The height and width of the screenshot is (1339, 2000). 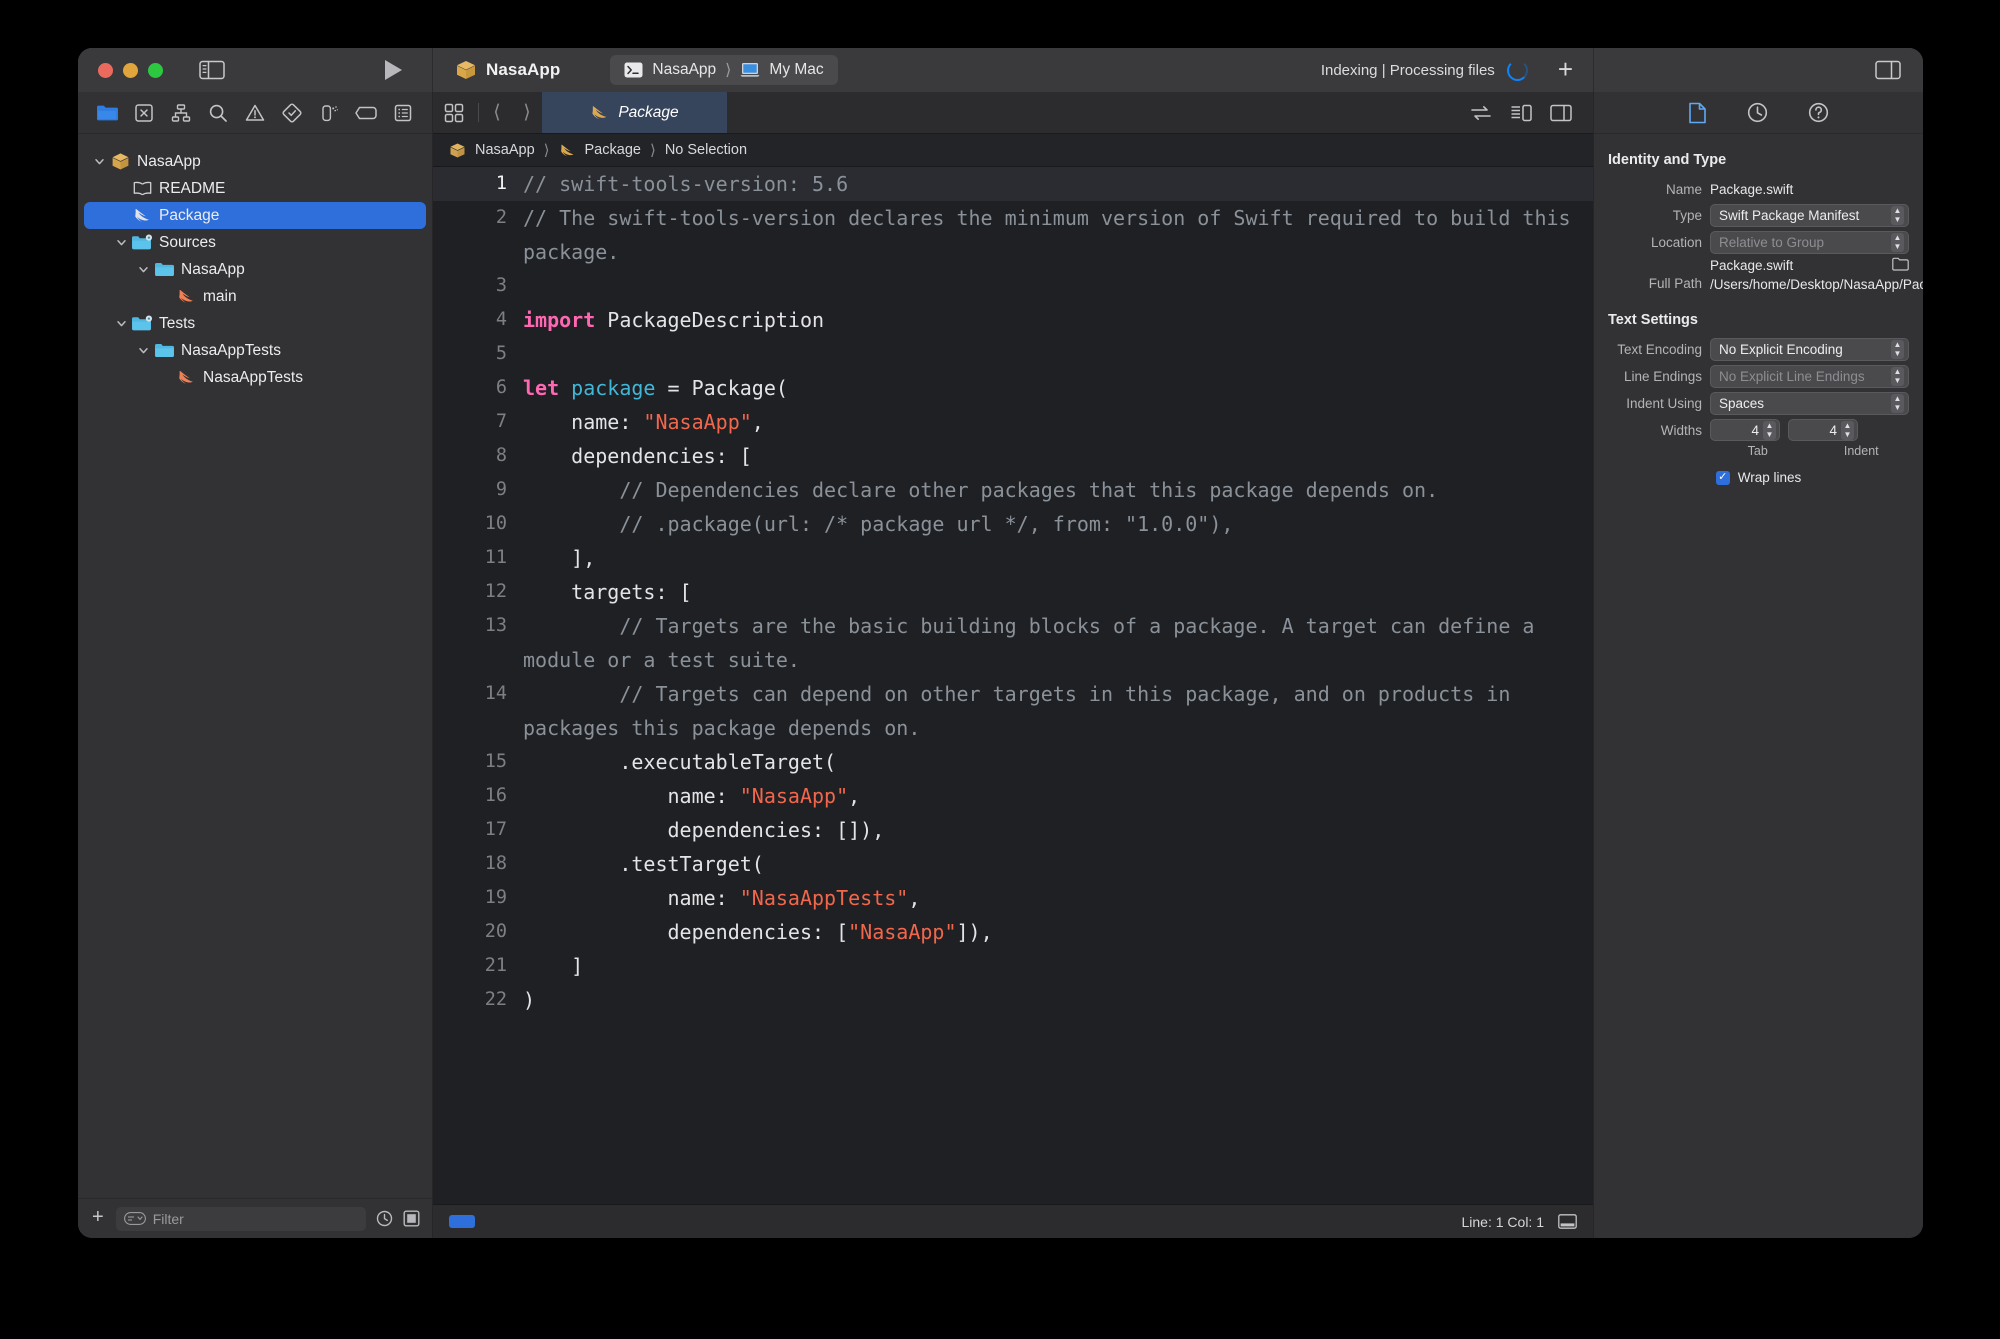 What do you see at coordinates (1058, 830) in the screenshot?
I see `code-line-text: dependencies: []),` at bounding box center [1058, 830].